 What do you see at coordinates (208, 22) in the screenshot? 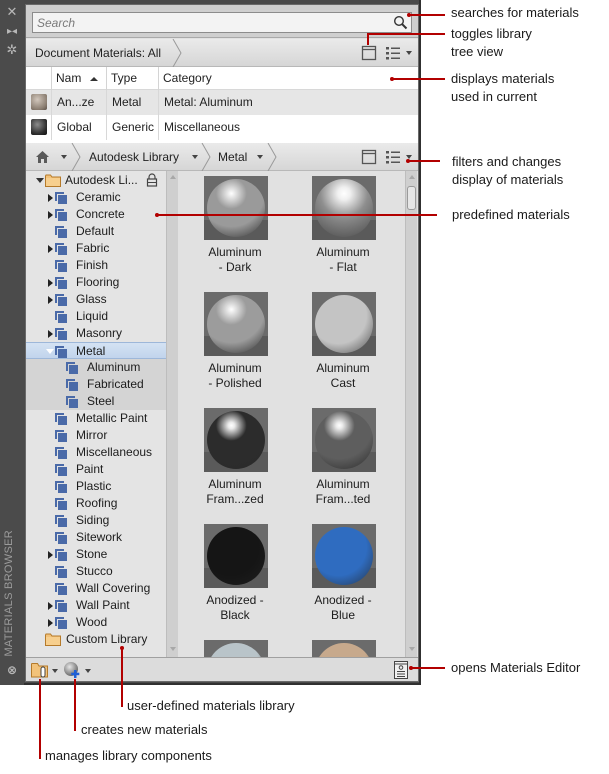
I see `search-input` at bounding box center [208, 22].